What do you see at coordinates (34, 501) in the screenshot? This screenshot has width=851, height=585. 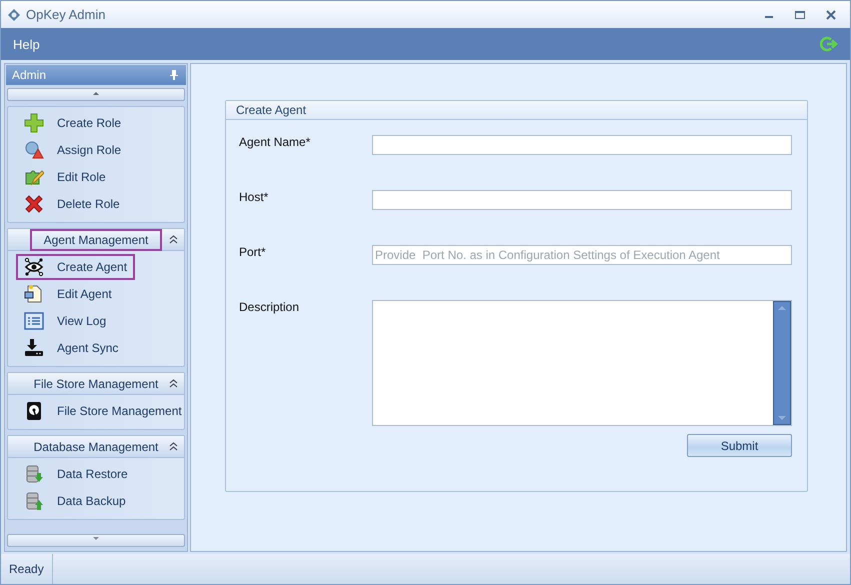 I see `database-up-icon` at bounding box center [34, 501].